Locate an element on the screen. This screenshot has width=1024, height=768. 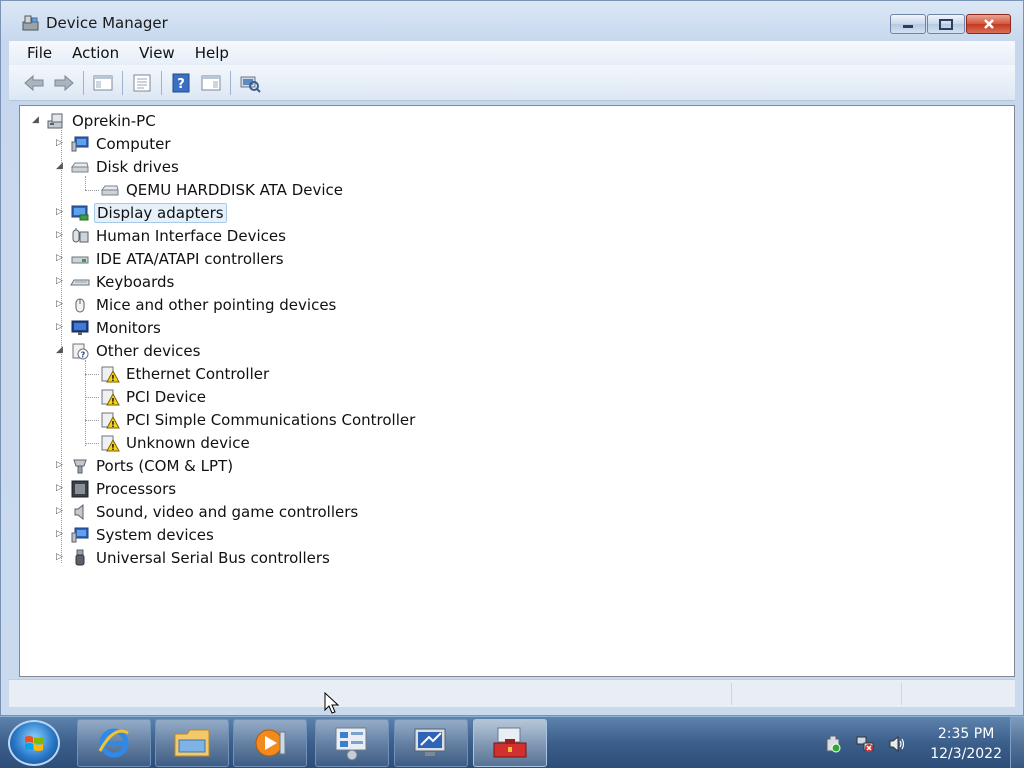
action-pane-button is located at coordinates (211, 83).